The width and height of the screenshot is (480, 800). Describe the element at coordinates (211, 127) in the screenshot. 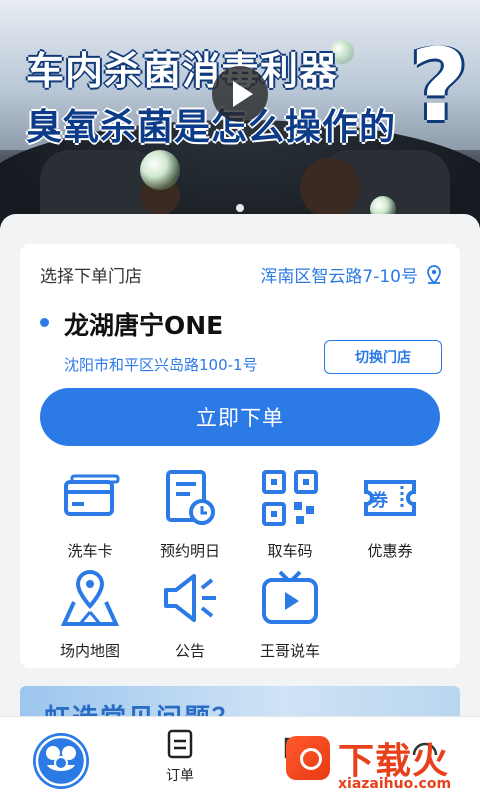

I see `banner-subheadline: 臭氧杀菌是怎么操作的` at that location.